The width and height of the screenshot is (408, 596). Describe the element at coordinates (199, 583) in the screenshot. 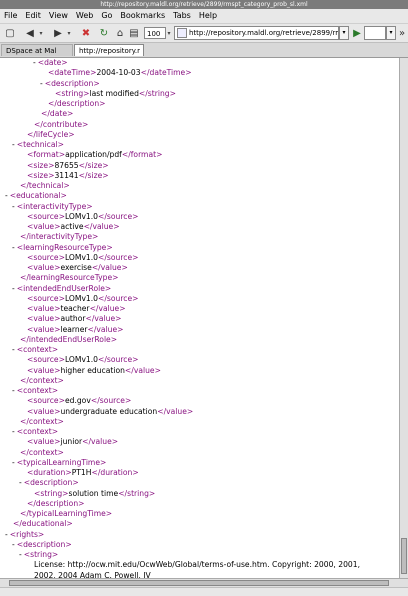

I see `horizontal-scroll-thumb` at that location.